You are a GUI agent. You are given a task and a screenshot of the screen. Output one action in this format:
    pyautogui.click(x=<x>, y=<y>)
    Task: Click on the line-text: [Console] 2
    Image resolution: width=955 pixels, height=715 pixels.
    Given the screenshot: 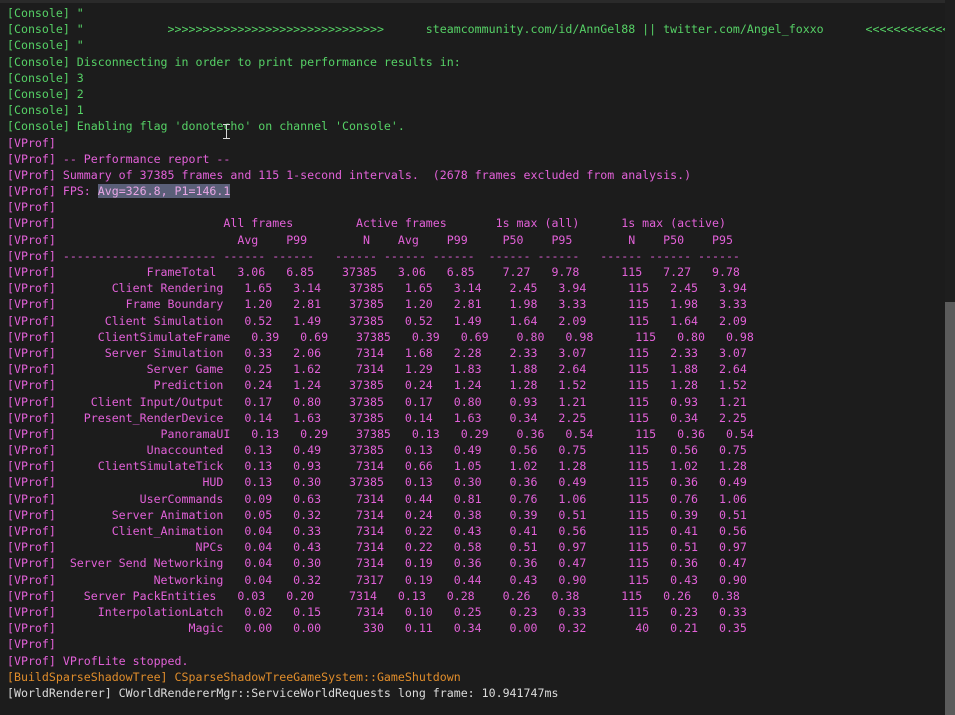 What is the action you would take?
    pyautogui.click(x=45, y=93)
    